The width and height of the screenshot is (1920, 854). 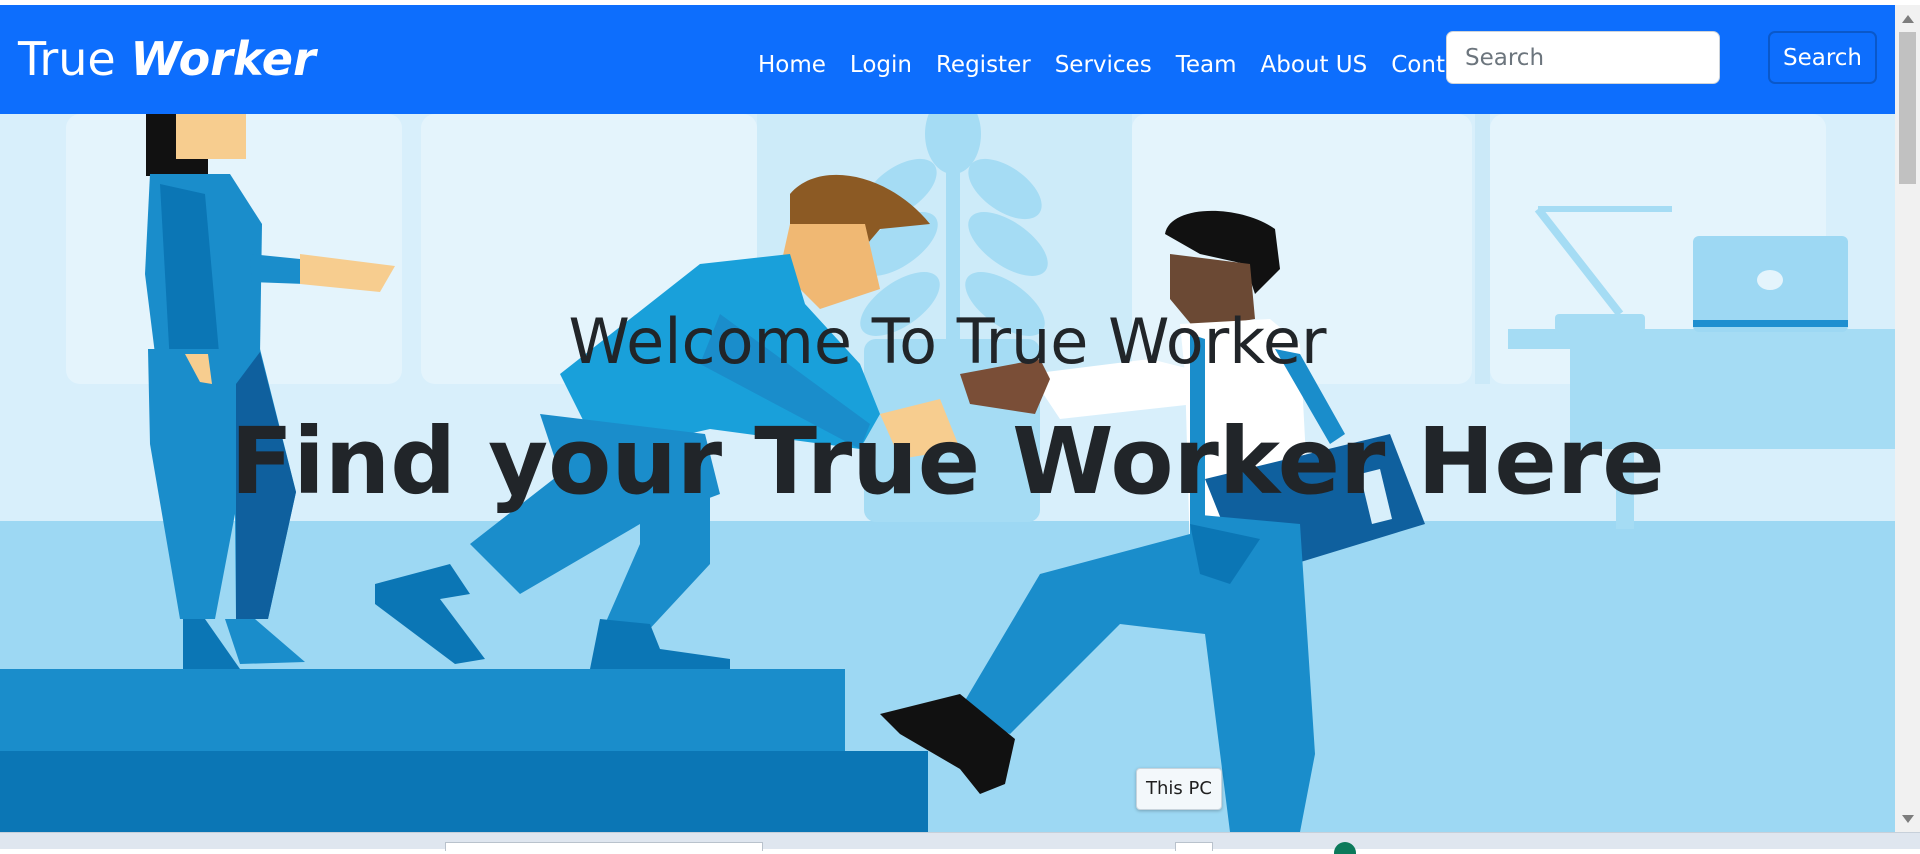 What do you see at coordinates (983, 65) in the screenshot?
I see `nav-link-register: Register` at bounding box center [983, 65].